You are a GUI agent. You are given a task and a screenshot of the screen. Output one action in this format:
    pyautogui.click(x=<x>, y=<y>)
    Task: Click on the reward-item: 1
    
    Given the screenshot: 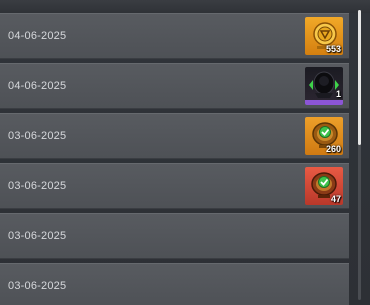 What is the action you would take?
    pyautogui.click(x=324, y=86)
    